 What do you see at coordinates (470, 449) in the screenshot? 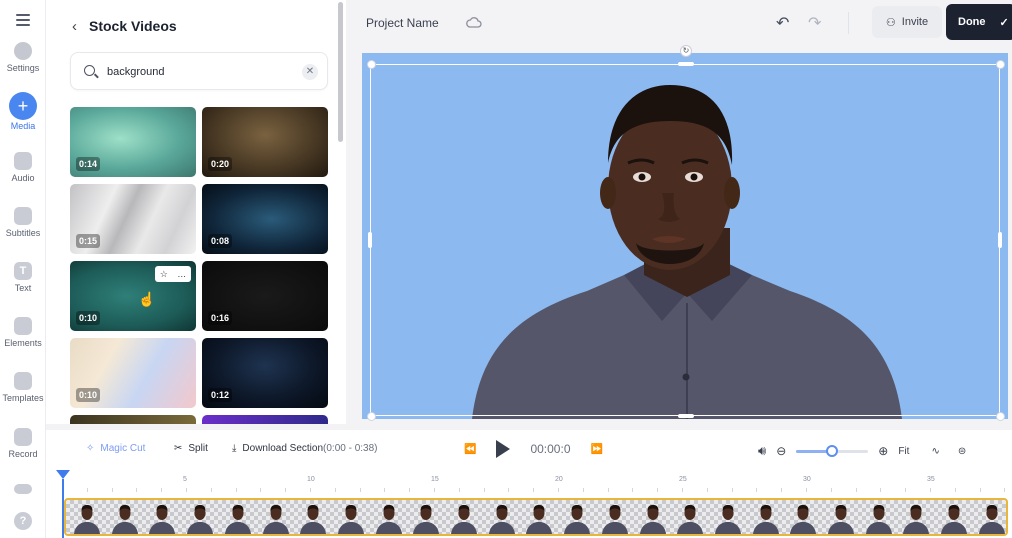
I see `rewind-icon: ⏪` at bounding box center [470, 449].